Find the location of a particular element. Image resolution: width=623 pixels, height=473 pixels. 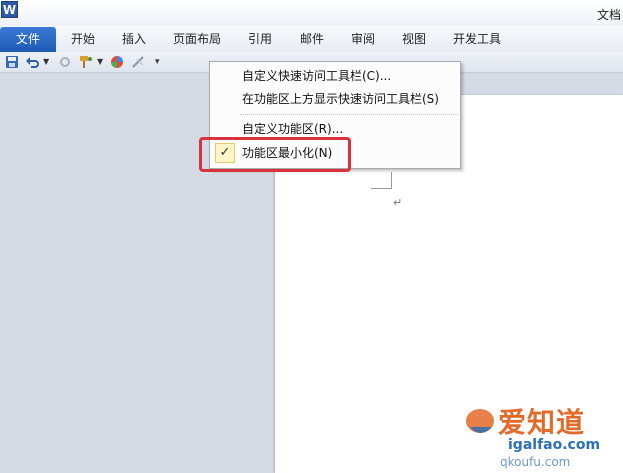

watermark-url-secondary: qkoufu.com is located at coordinates (535, 462).